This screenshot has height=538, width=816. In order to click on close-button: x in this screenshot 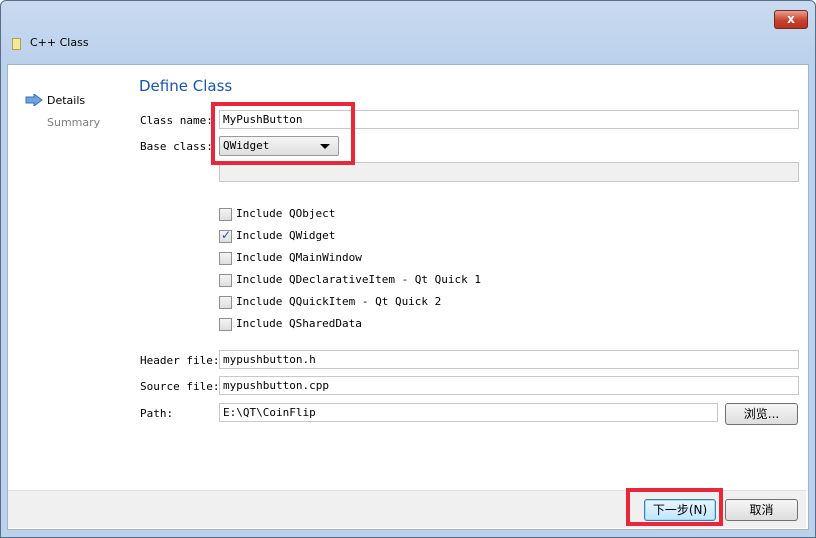, I will do `click(791, 19)`.